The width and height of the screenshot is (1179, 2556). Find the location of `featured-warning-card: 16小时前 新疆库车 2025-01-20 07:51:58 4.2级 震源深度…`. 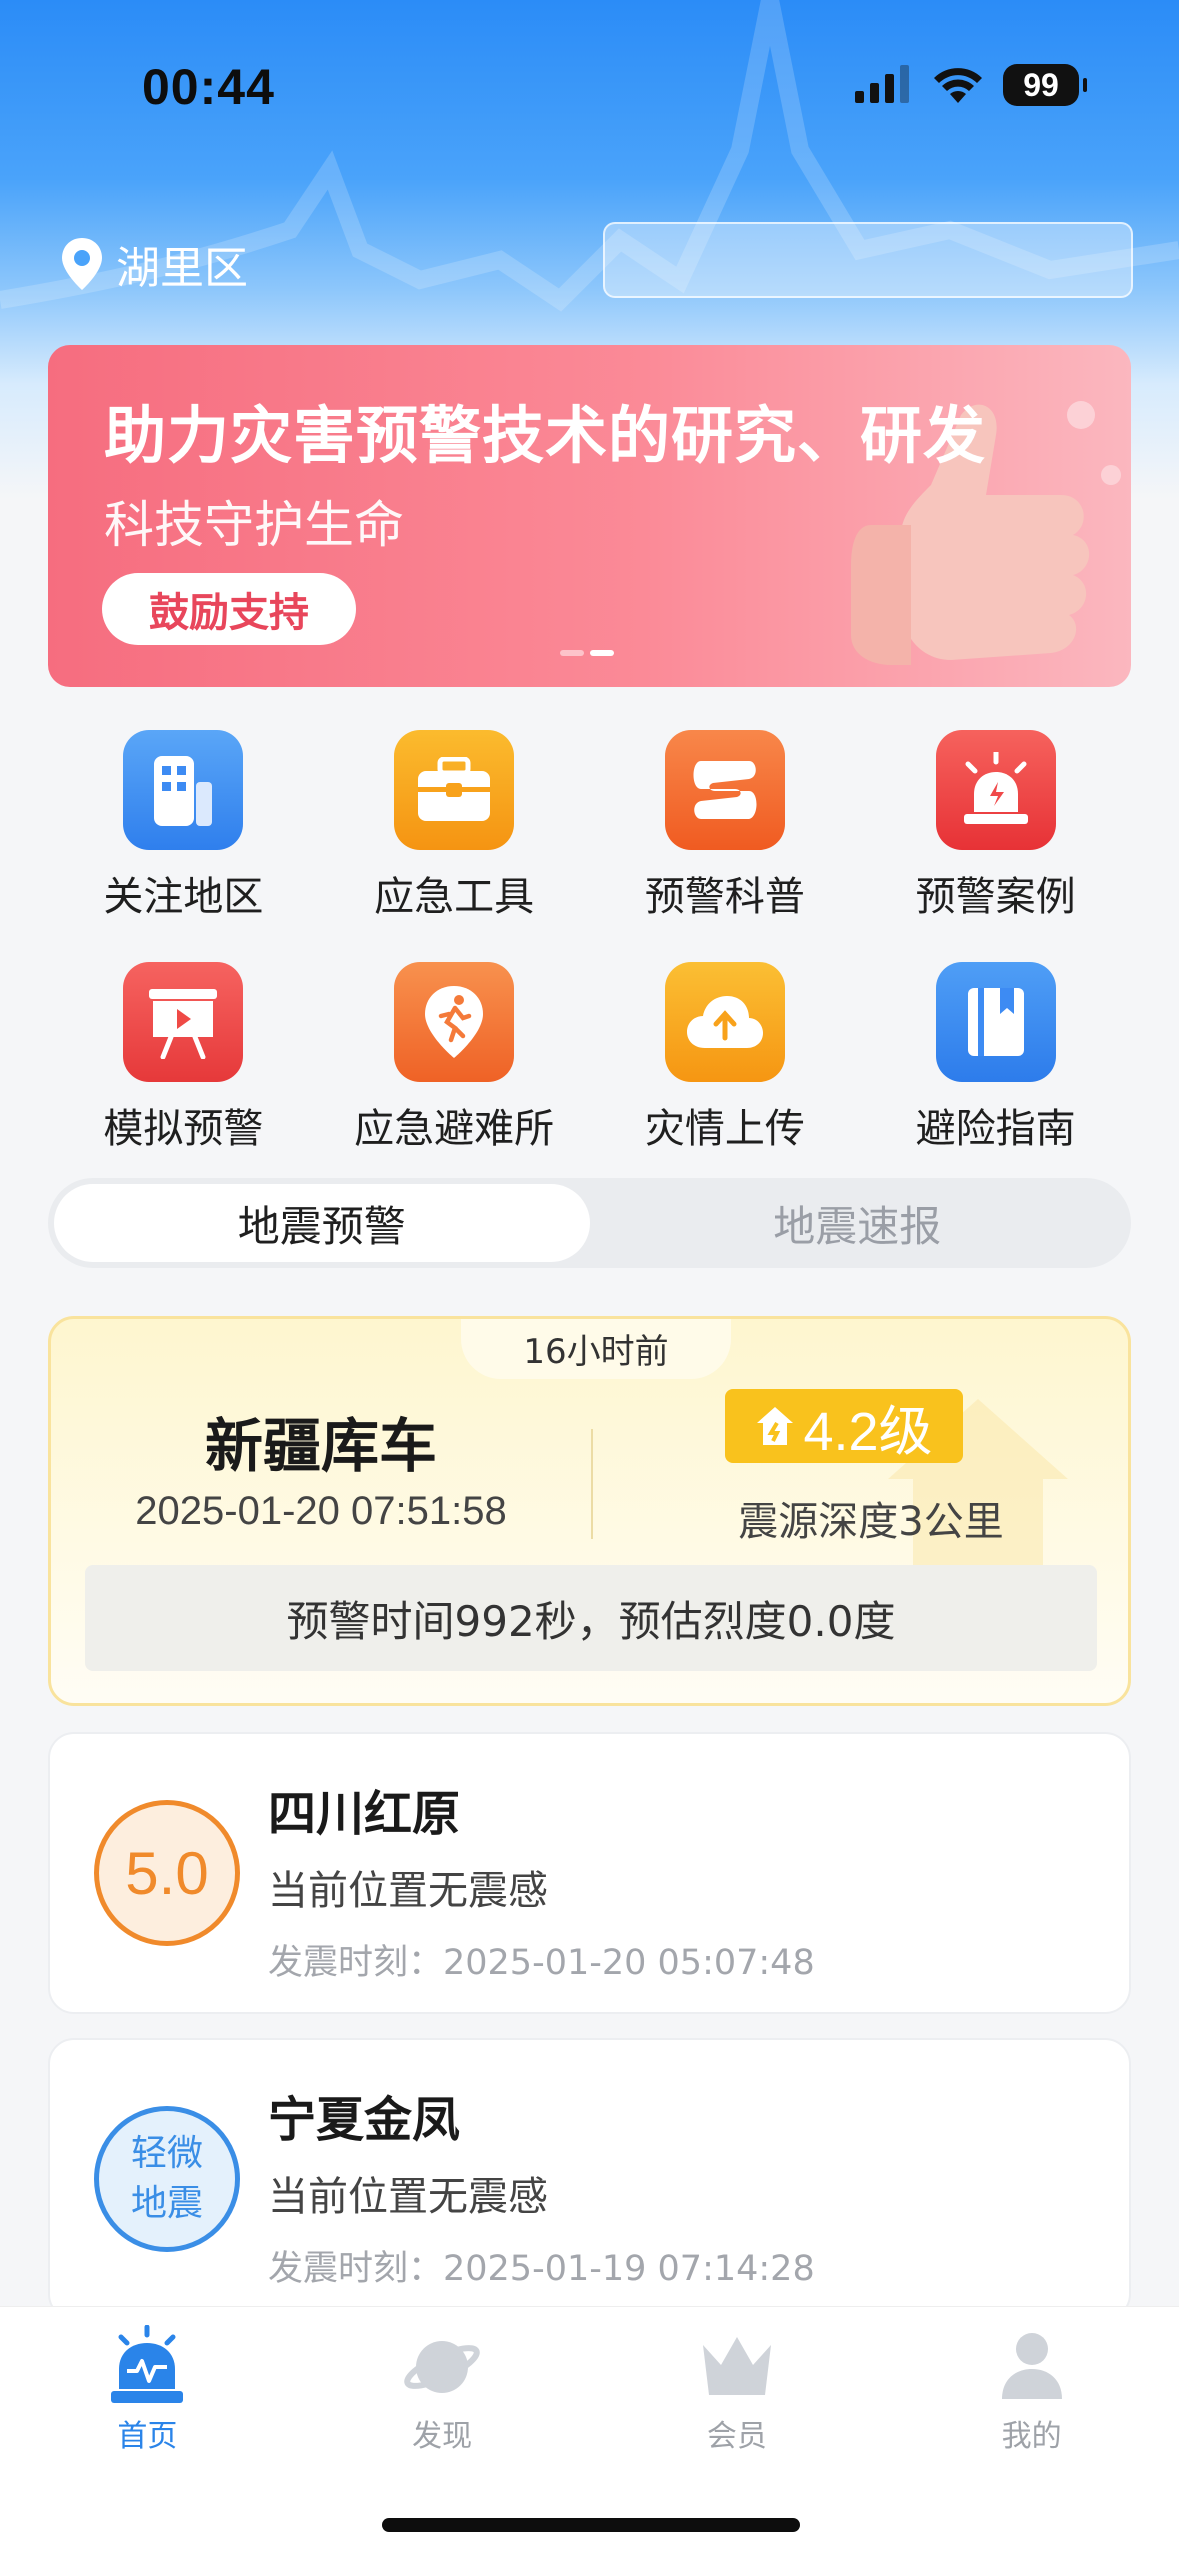

featured-warning-card: 16小时前 新疆库车 2025-01-20 07:51:58 4.2级 震源深度… is located at coordinates (589, 1511).